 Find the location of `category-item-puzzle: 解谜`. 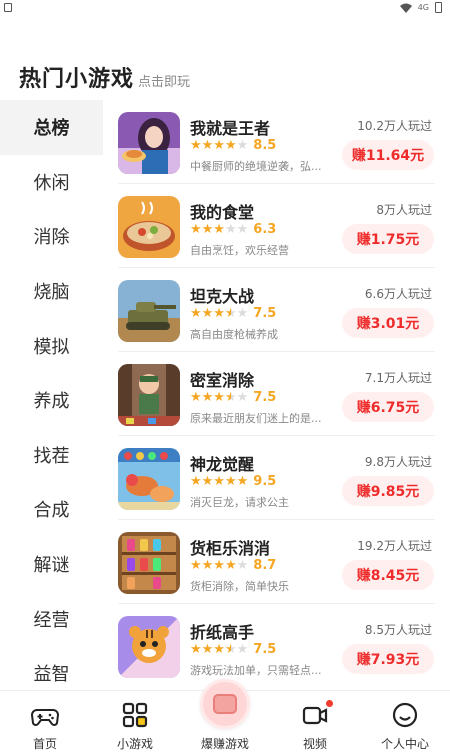

category-item-puzzle: 解谜 is located at coordinates (51, 564).